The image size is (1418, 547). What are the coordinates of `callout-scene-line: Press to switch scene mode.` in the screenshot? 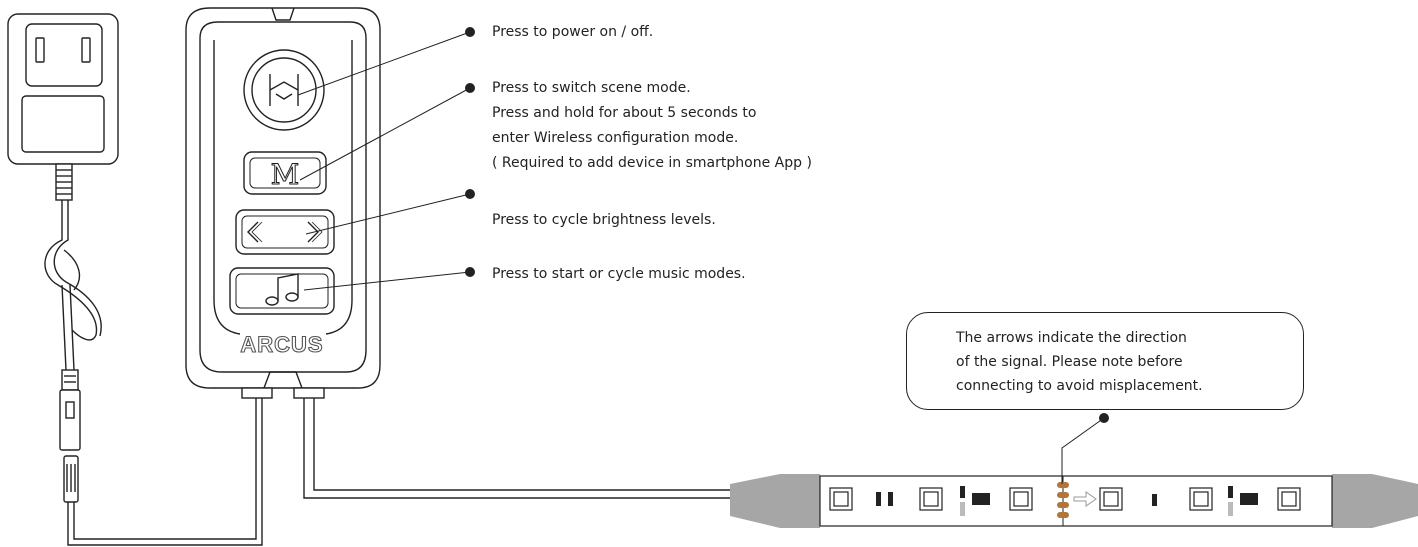 It's located at (591, 88).